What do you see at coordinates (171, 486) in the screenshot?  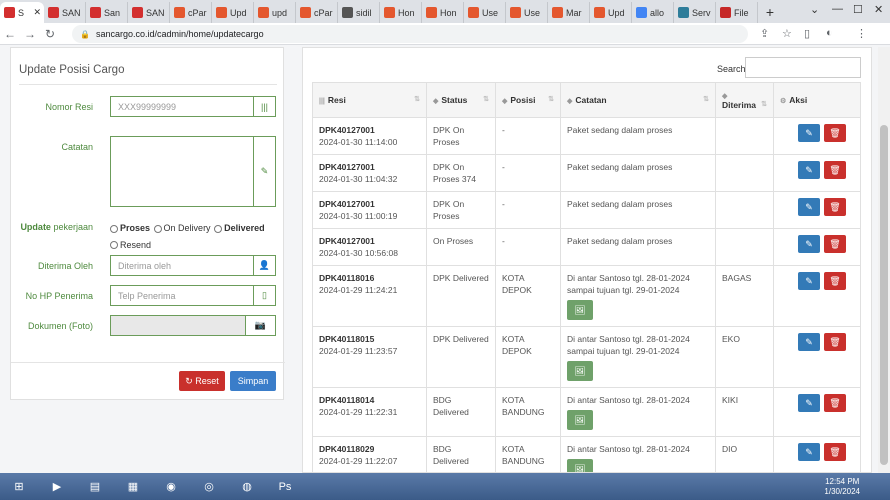 I see `firefox-icon: ◉` at bounding box center [171, 486].